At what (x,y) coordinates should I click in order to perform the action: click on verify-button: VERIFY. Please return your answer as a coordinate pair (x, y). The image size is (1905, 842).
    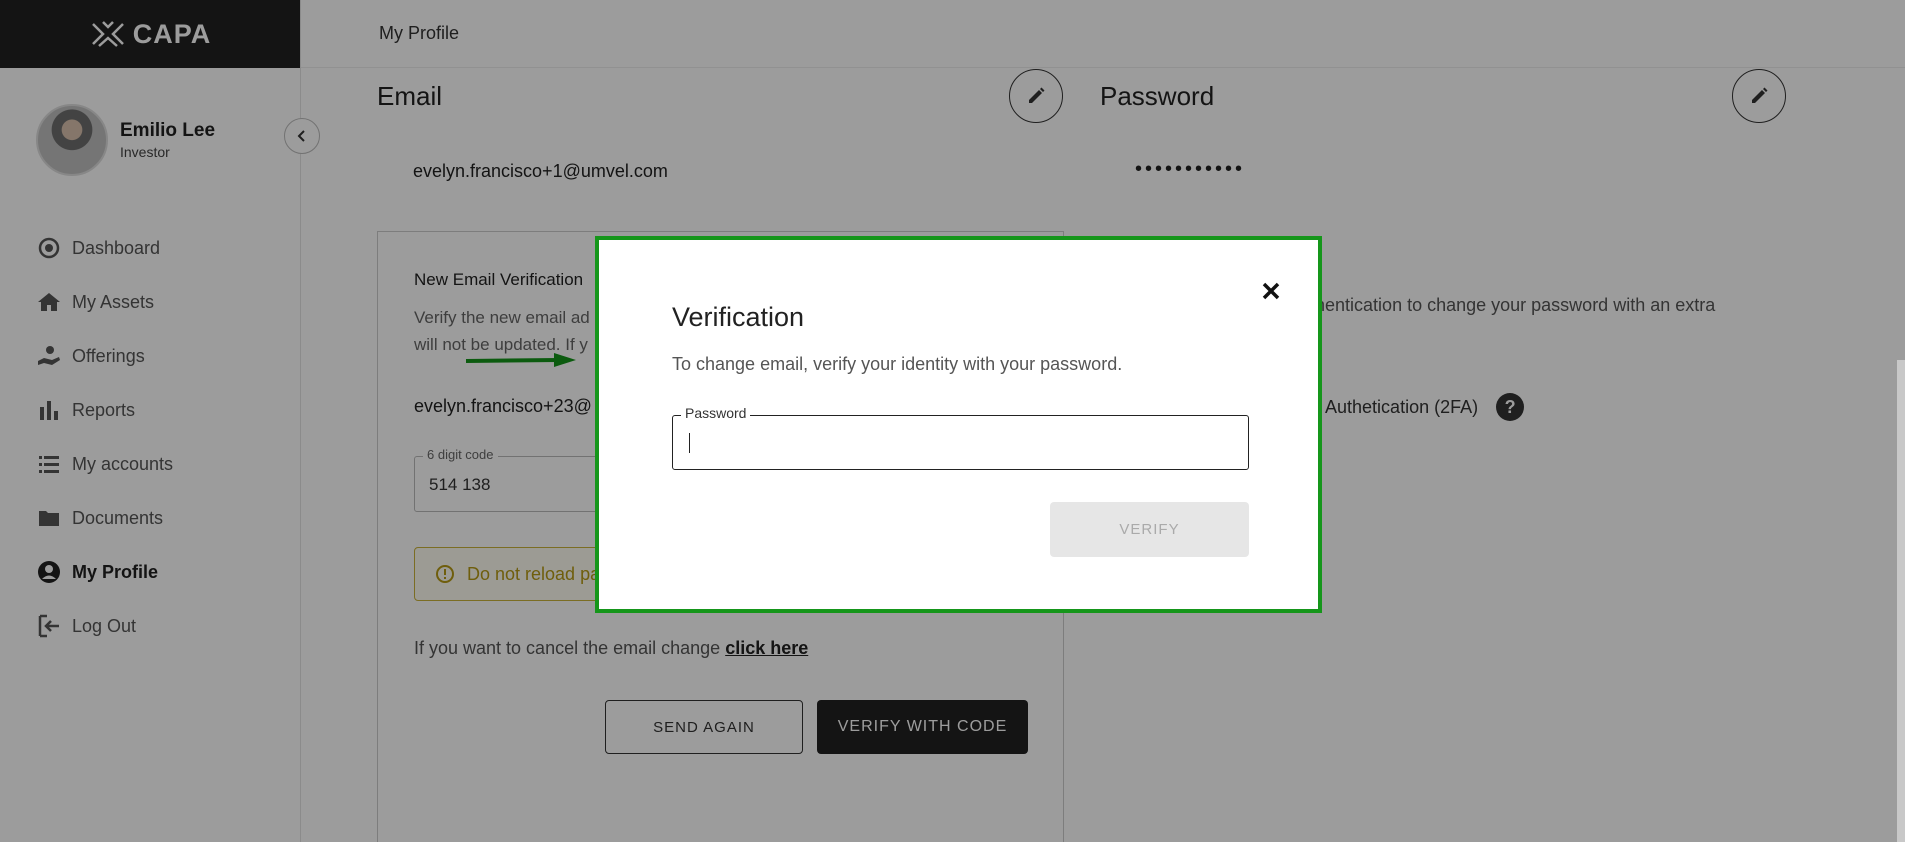
    Looking at the image, I should click on (1149, 529).